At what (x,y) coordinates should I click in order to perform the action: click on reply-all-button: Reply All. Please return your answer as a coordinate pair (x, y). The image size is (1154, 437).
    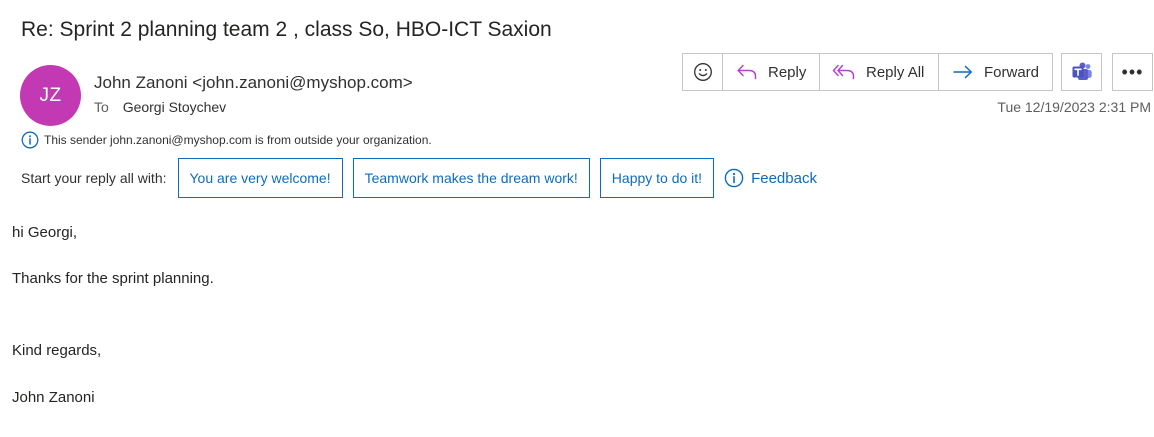
    Looking at the image, I should click on (879, 72).